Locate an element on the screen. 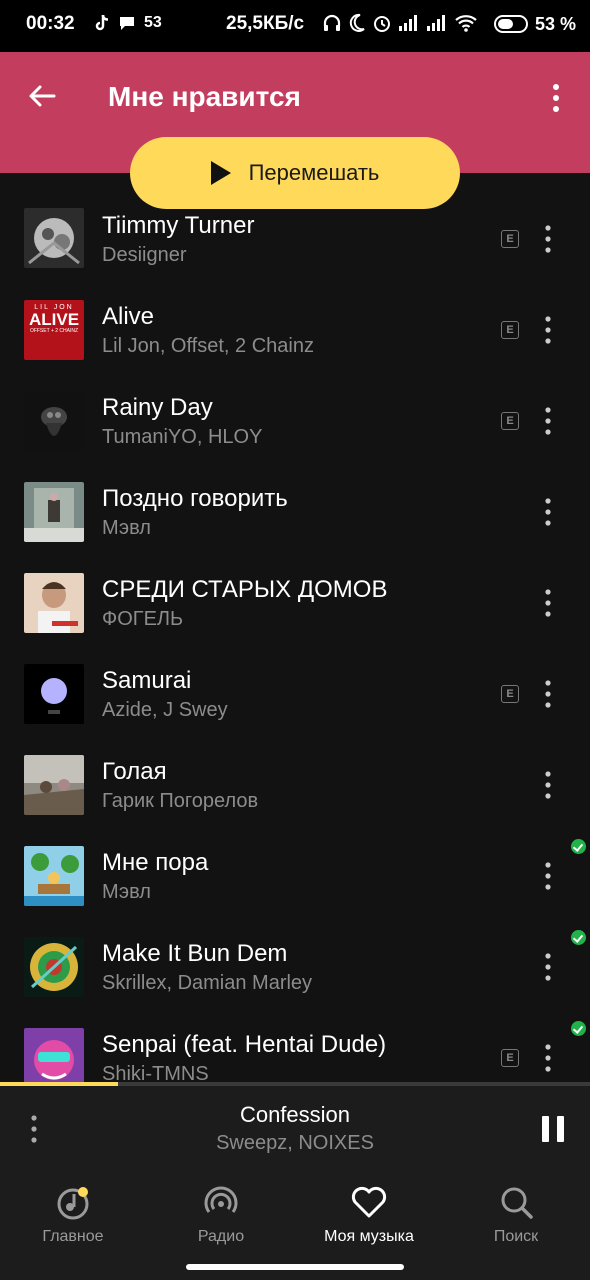 The image size is (590, 1280). search-icon is located at coordinates (517, 1203).